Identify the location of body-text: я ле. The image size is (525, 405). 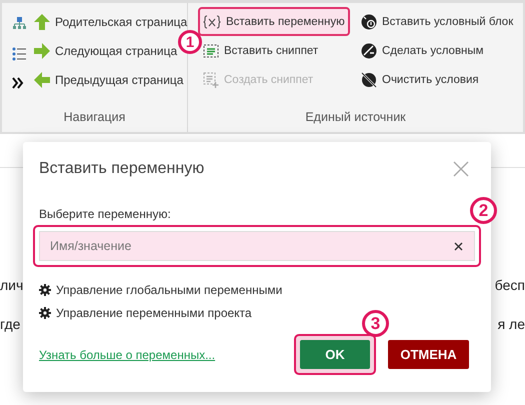
(511, 324).